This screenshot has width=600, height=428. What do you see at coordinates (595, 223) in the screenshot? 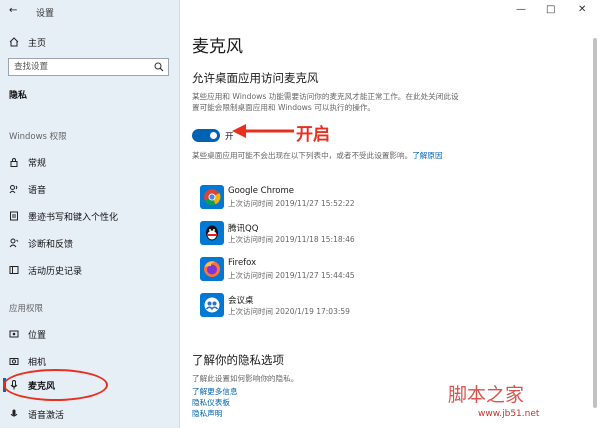
I see `scrollbar-thumb` at bounding box center [595, 223].